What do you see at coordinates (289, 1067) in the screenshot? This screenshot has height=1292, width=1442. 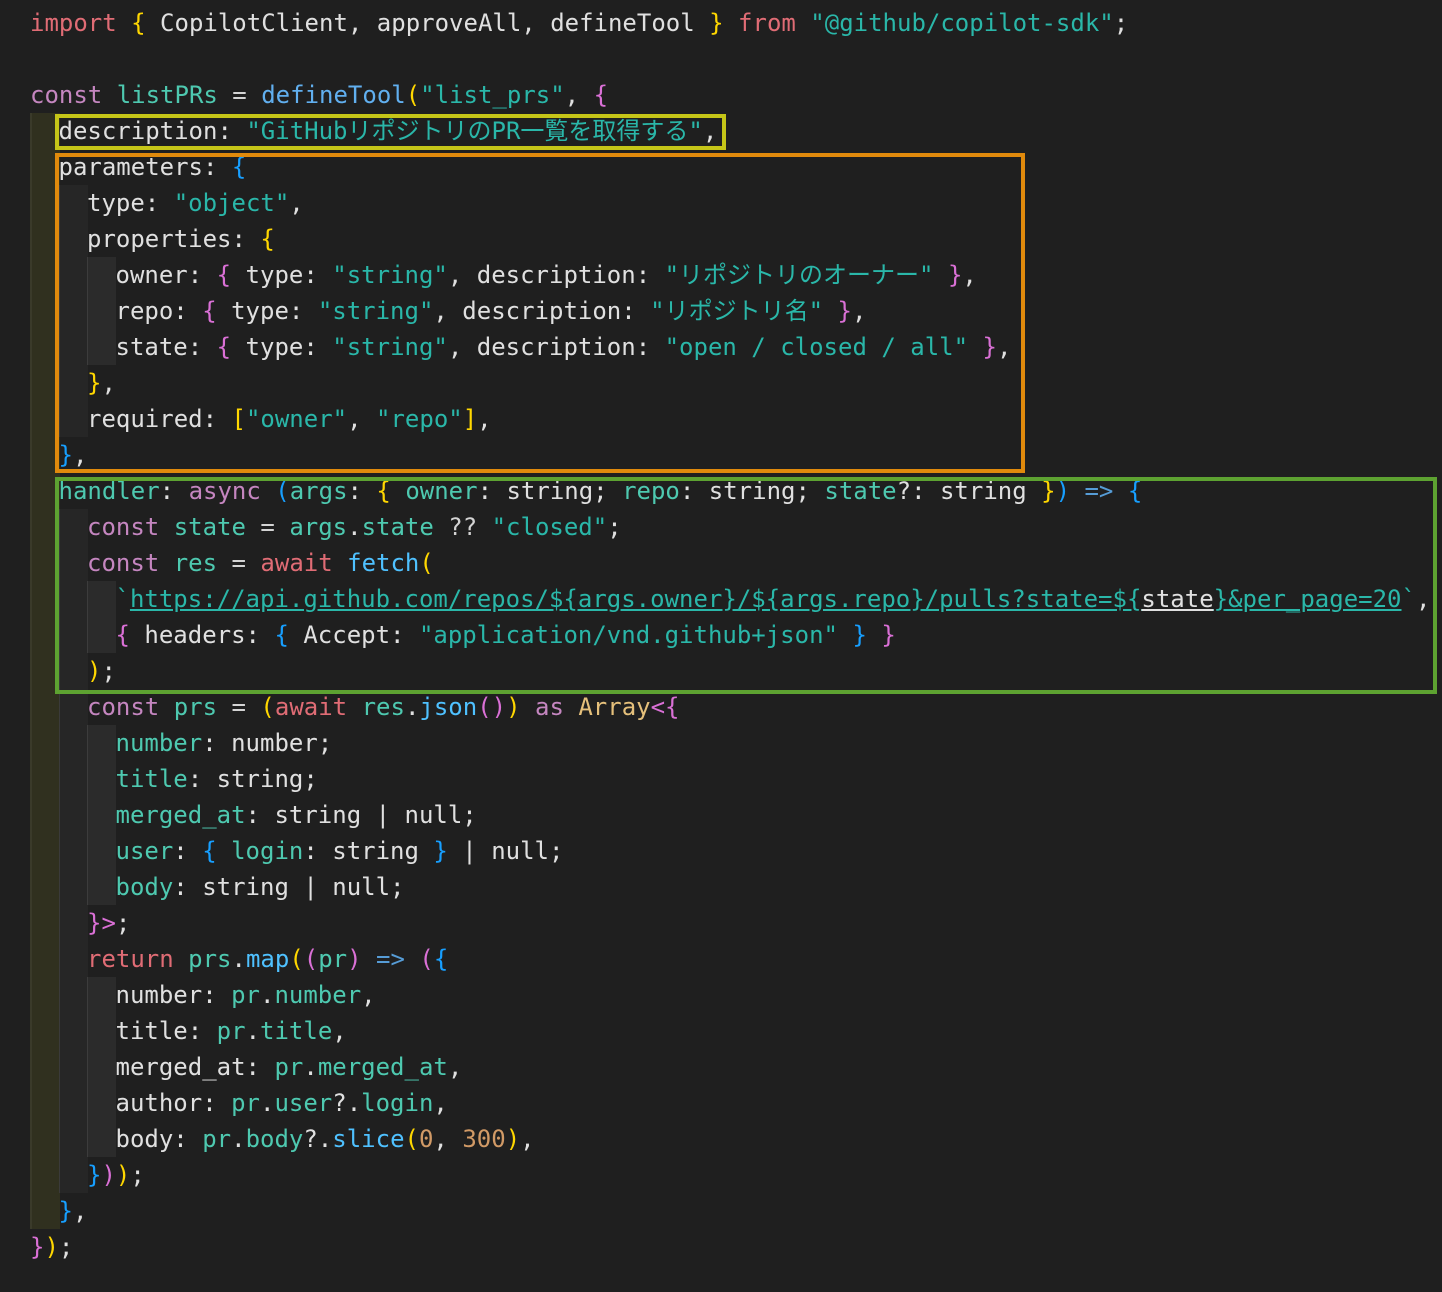 I see `code-line: merged_at: pr.merged_at,` at bounding box center [289, 1067].